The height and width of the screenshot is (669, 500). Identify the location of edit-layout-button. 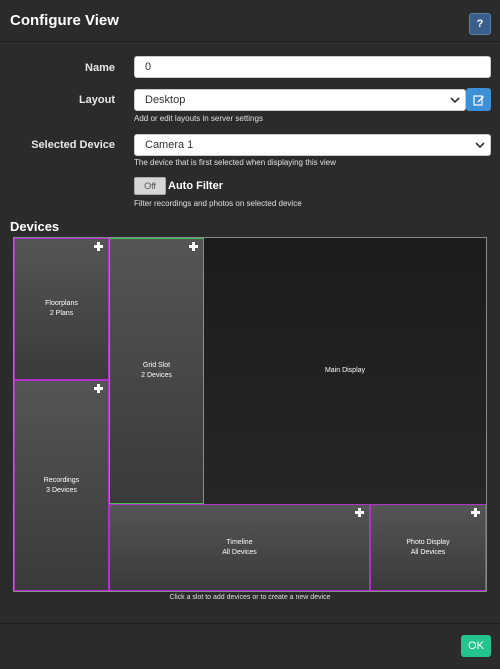
(478, 99).